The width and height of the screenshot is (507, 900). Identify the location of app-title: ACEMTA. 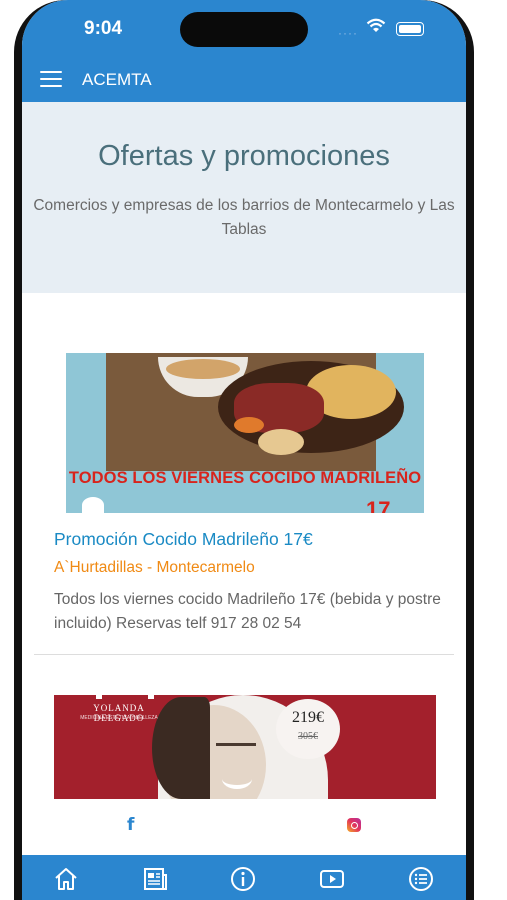
(117, 79).